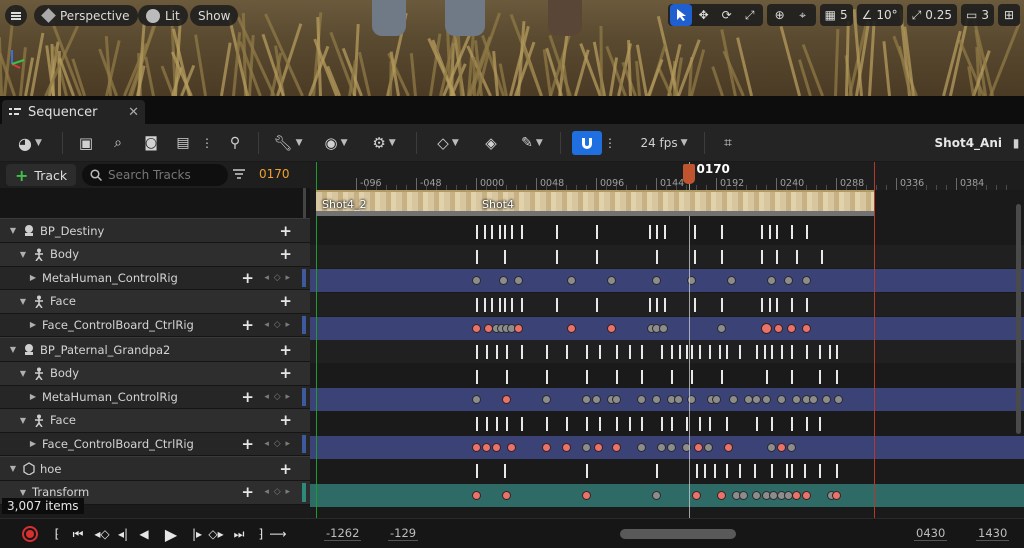 This screenshot has width=1024, height=548. I want to click on framerate-dropdown: 24 fps ▼, so click(664, 143).